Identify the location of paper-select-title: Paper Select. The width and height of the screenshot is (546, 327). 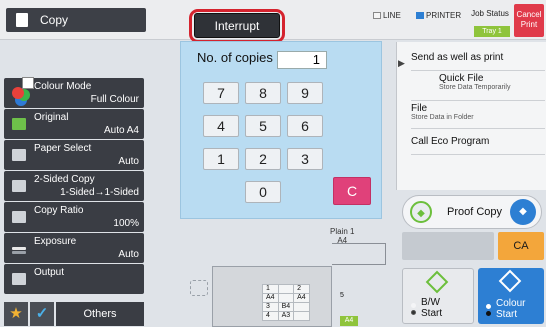
(63, 148).